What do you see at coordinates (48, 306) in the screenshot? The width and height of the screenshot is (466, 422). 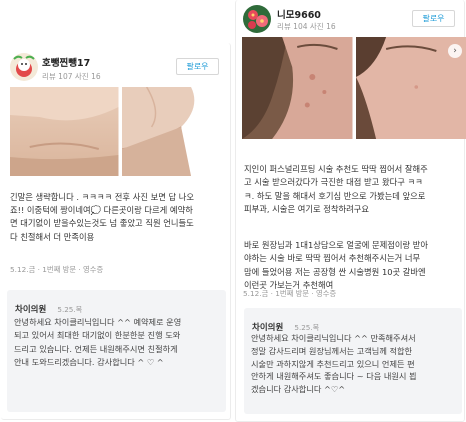 I see `reply-header: 차이의원 5.25.목` at bounding box center [48, 306].